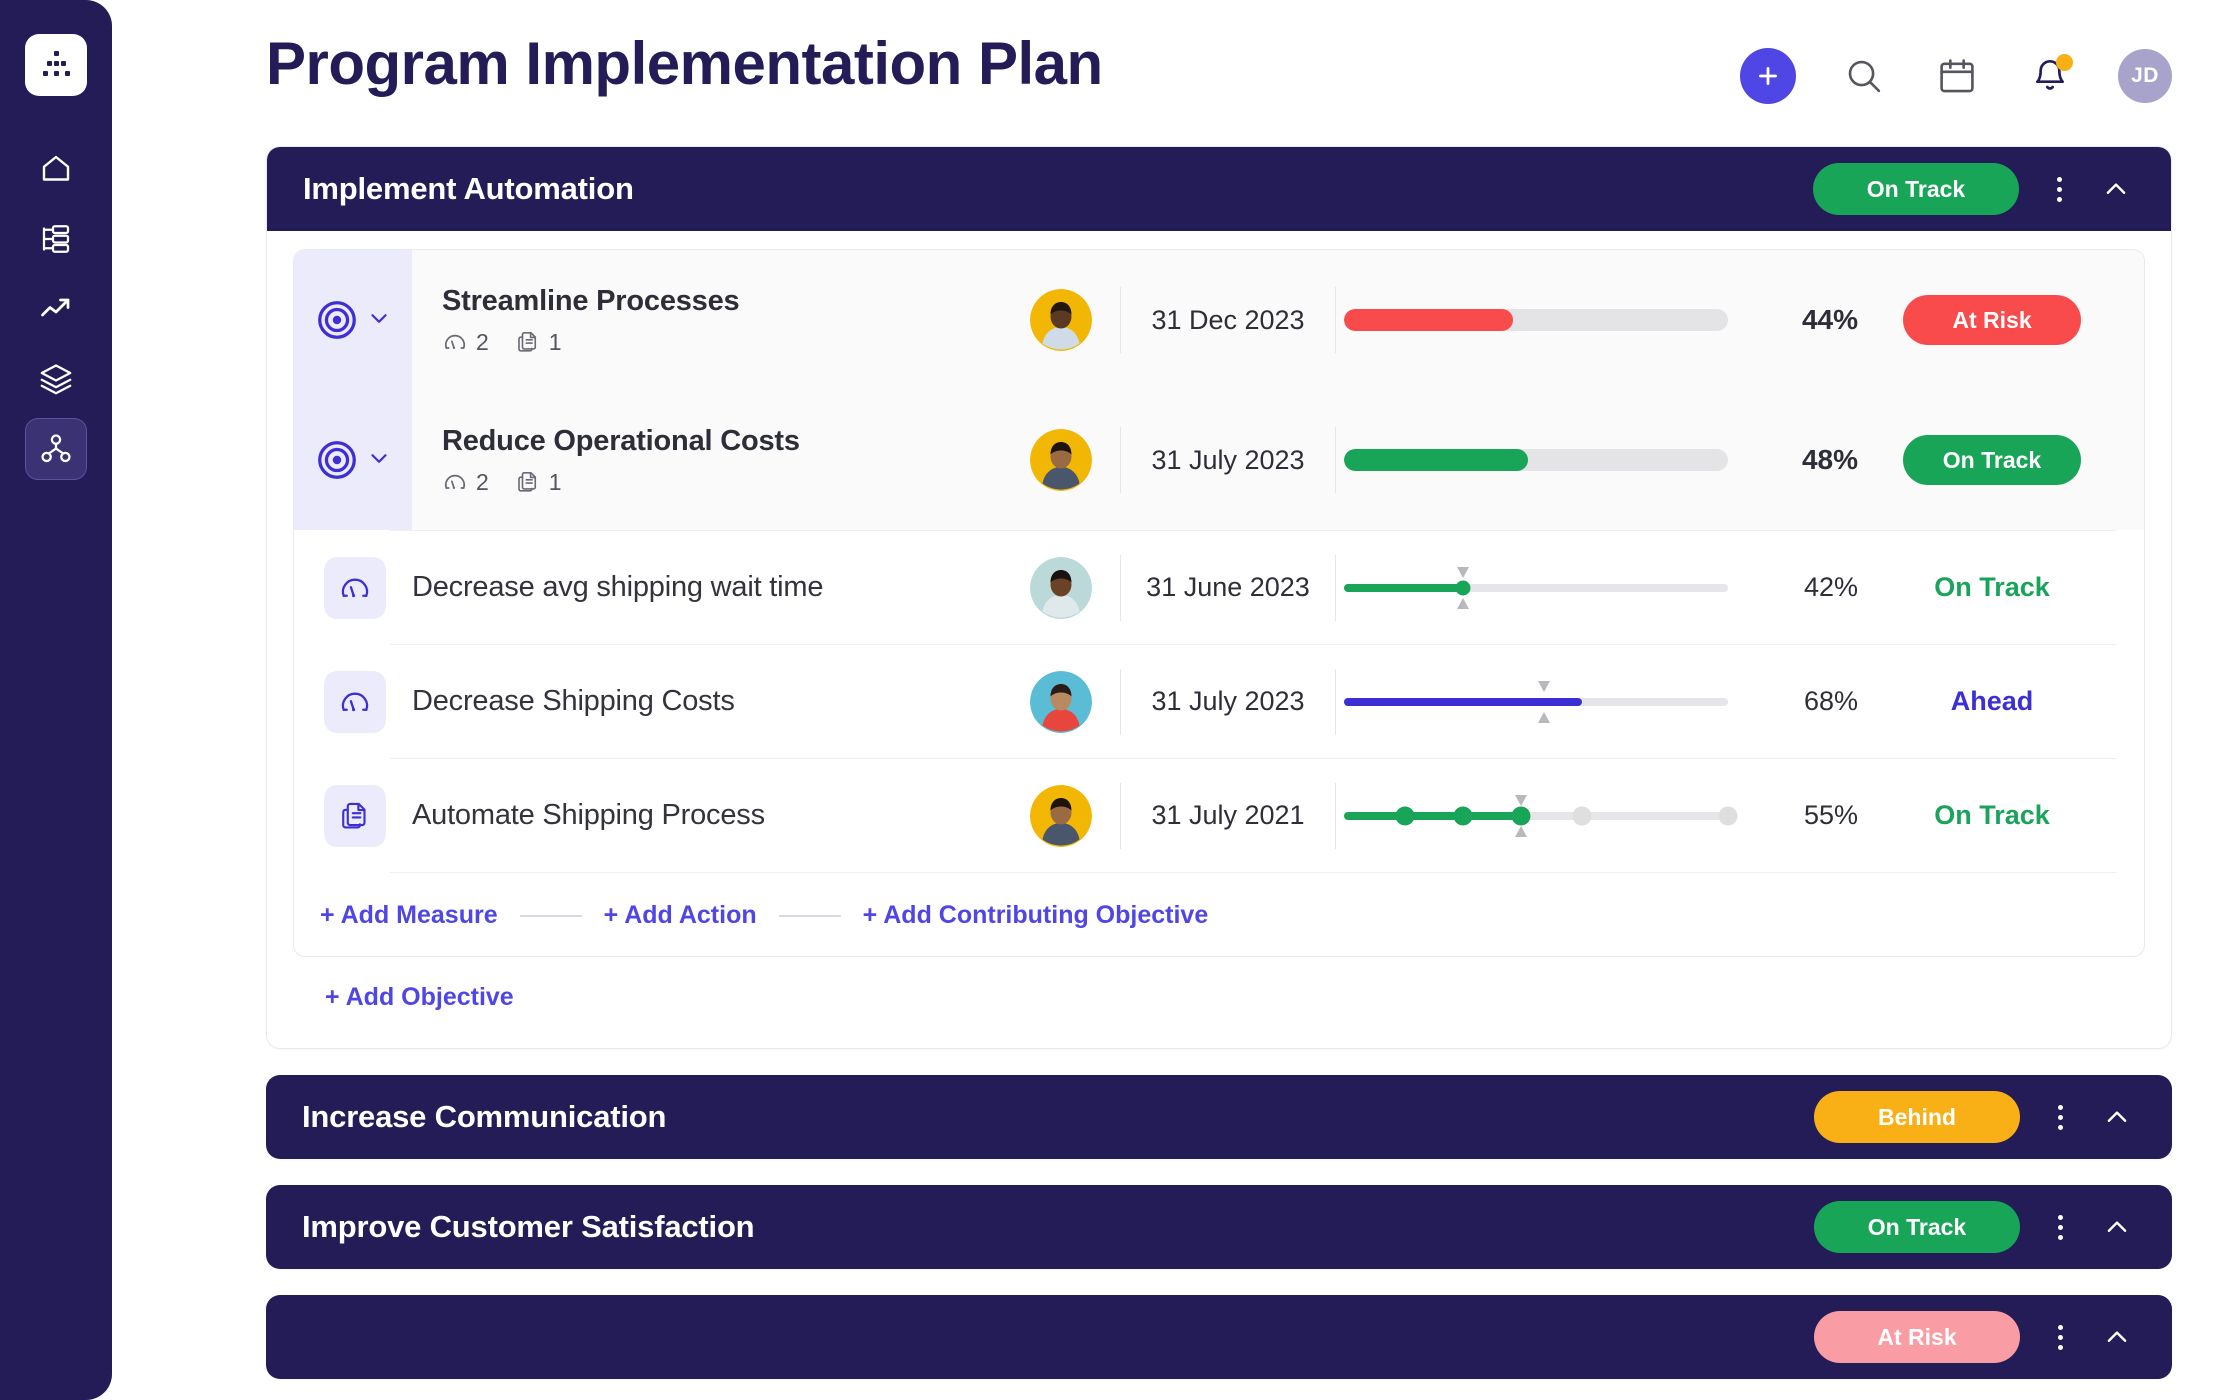  I want to click on objective-status-badge: Behind, so click(1917, 1117).